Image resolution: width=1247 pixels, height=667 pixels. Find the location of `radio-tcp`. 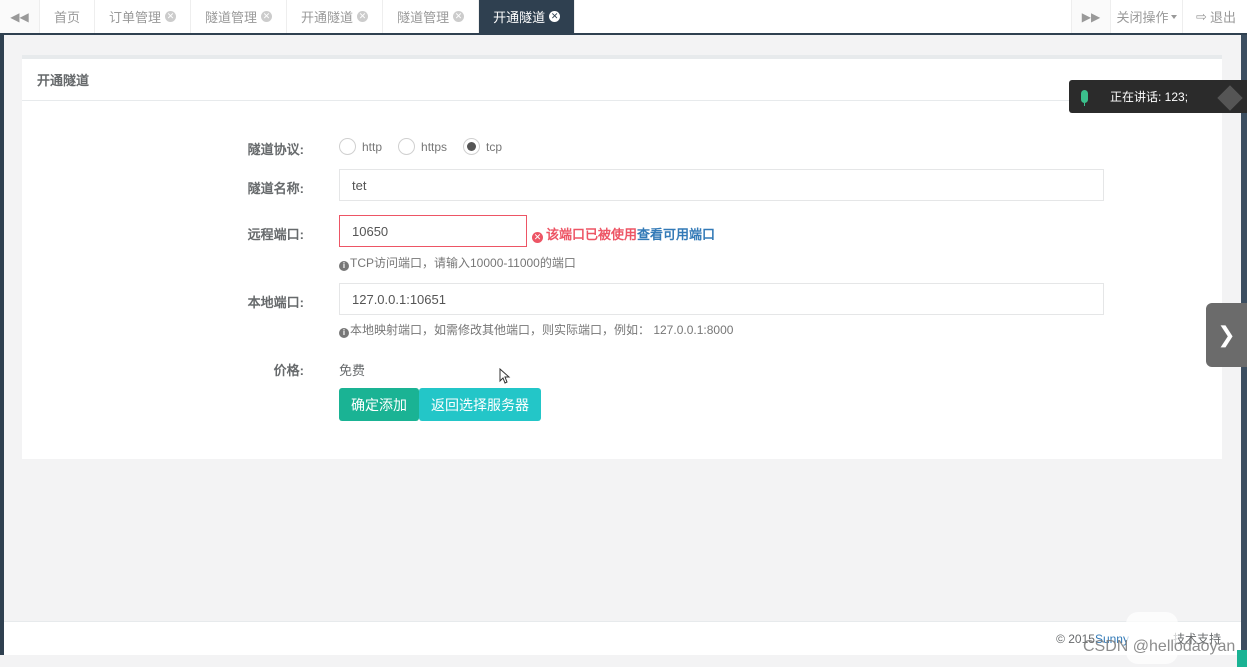

radio-tcp is located at coordinates (472, 146).